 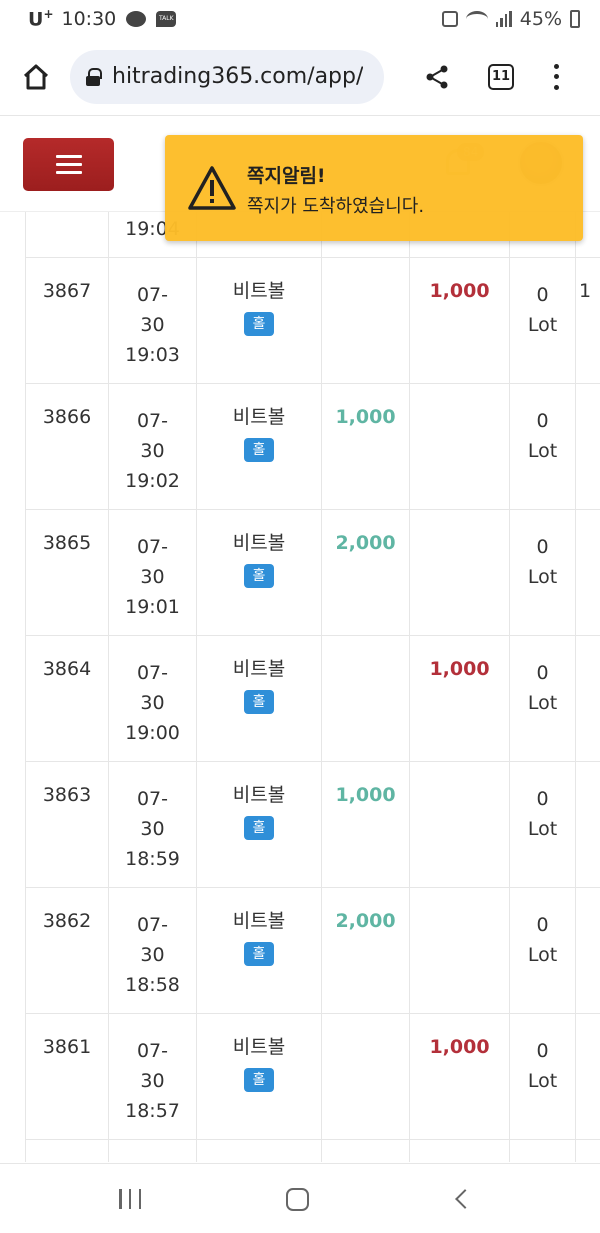 What do you see at coordinates (465, 1199) in the screenshot?
I see `back-icon` at bounding box center [465, 1199].